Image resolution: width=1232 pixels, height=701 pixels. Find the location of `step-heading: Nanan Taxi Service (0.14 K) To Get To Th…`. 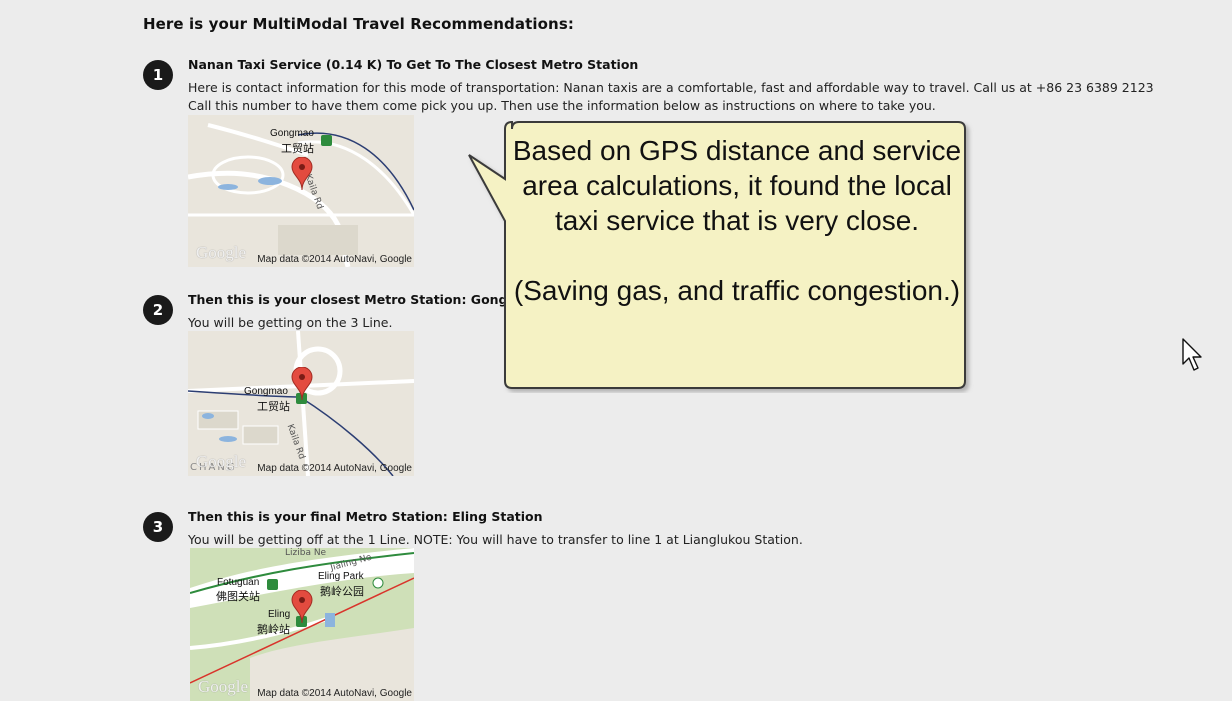

step-heading: Nanan Taxi Service (0.14 K) To Get To Th… is located at coordinates (413, 64).